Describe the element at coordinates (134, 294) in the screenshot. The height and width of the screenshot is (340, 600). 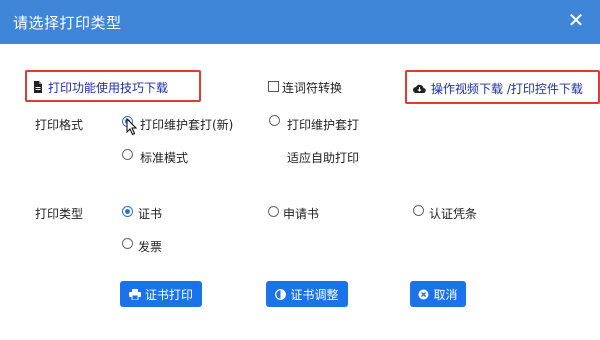
I see `print-icon` at that location.